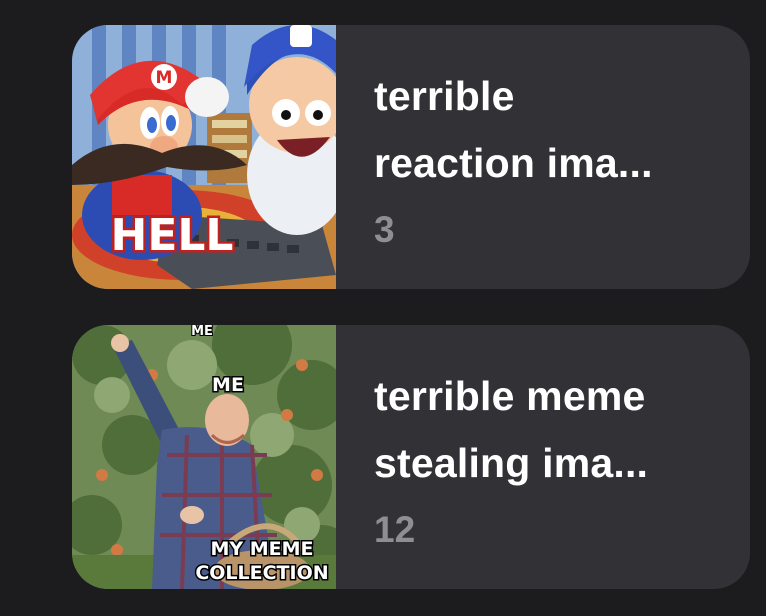  What do you see at coordinates (204, 157) in the screenshot?
I see `mario-hell-thumbnail: M HELL` at bounding box center [204, 157].